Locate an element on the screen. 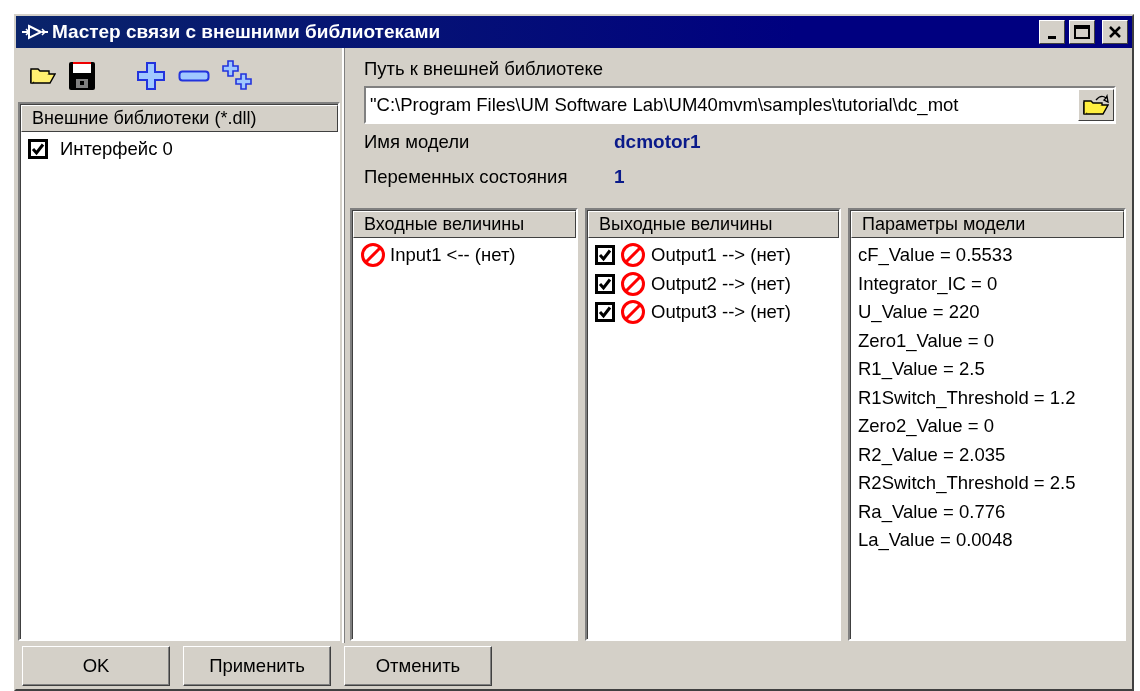 The image size is (1140, 691). output-item: Output1 --> (нет) is located at coordinates (721, 255).